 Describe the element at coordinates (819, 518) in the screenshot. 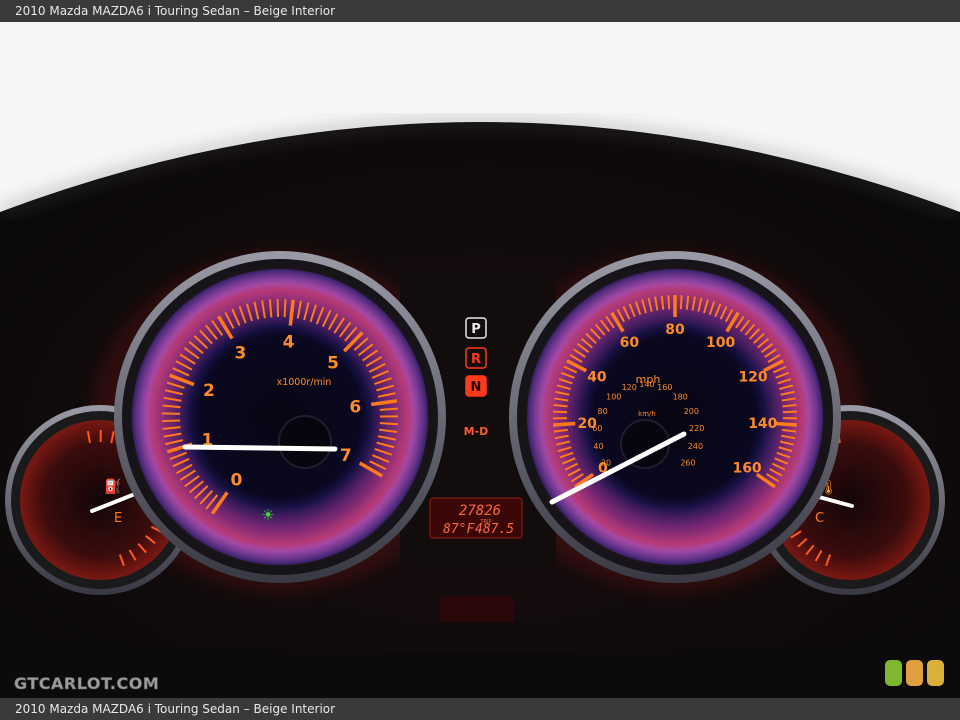

I see `temp-cold-label: C` at that location.